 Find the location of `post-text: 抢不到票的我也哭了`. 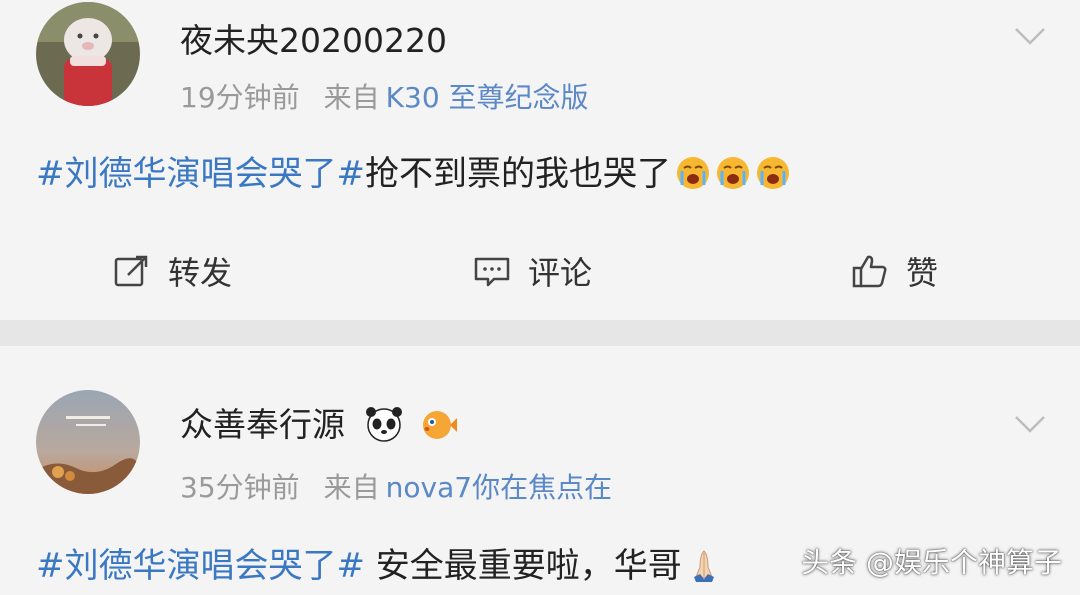

post-text: 抢不到票的我也哭了 is located at coordinates (517, 174).